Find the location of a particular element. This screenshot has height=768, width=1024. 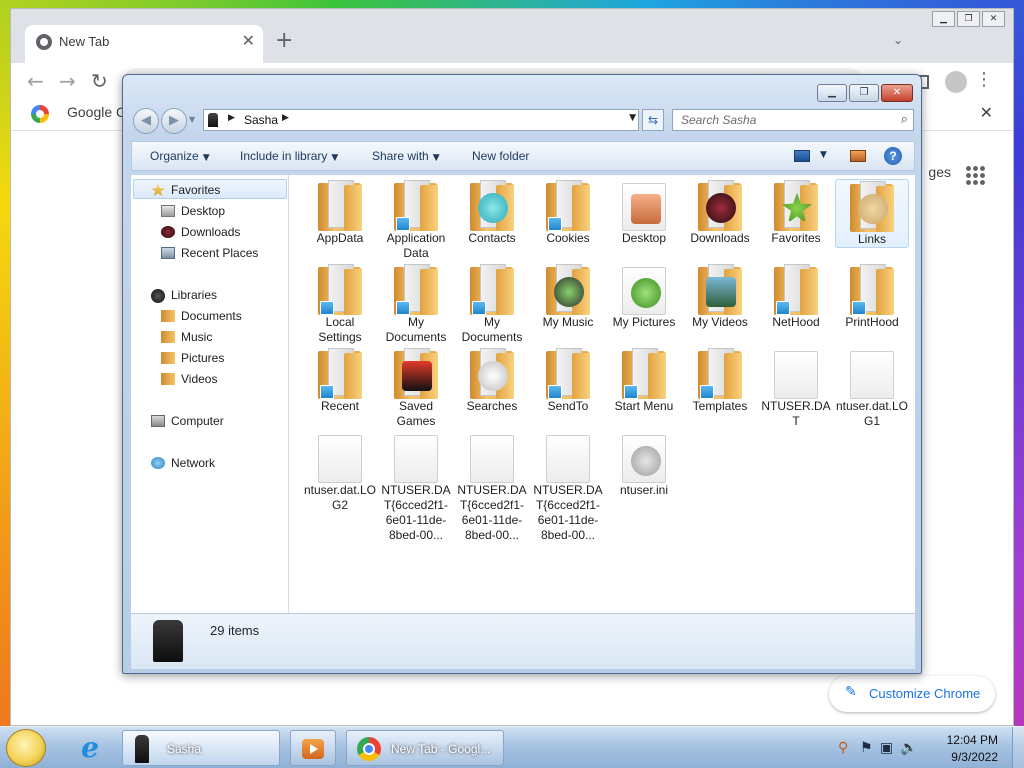

nav-item-pictures: Pictures is located at coordinates (192, 358).